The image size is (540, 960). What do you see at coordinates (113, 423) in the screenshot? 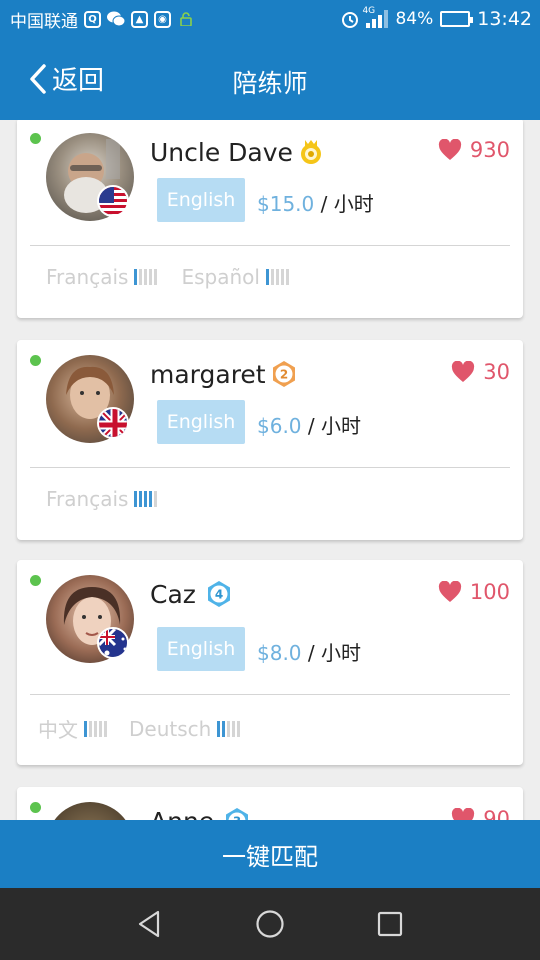
I see `flag-uk-icon` at bounding box center [113, 423].